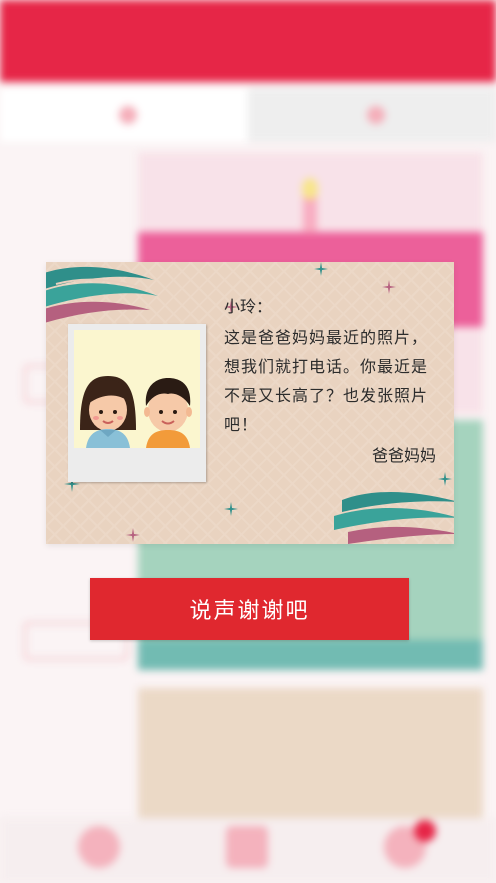  I want to click on family-photo, so click(137, 389).